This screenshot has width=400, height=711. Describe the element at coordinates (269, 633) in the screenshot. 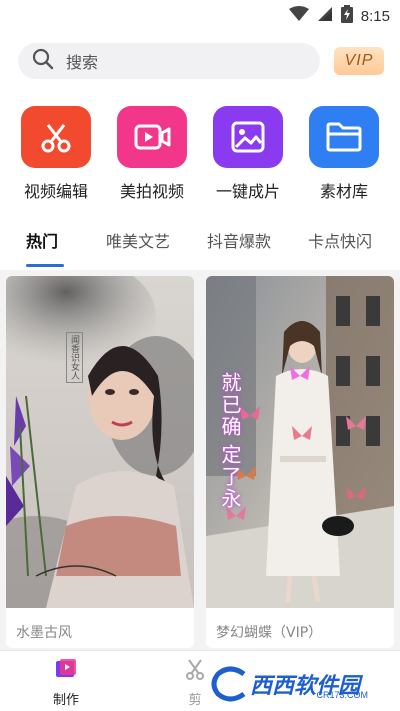

I see `template-title: 梦幻蝴蝶（VIP）` at that location.